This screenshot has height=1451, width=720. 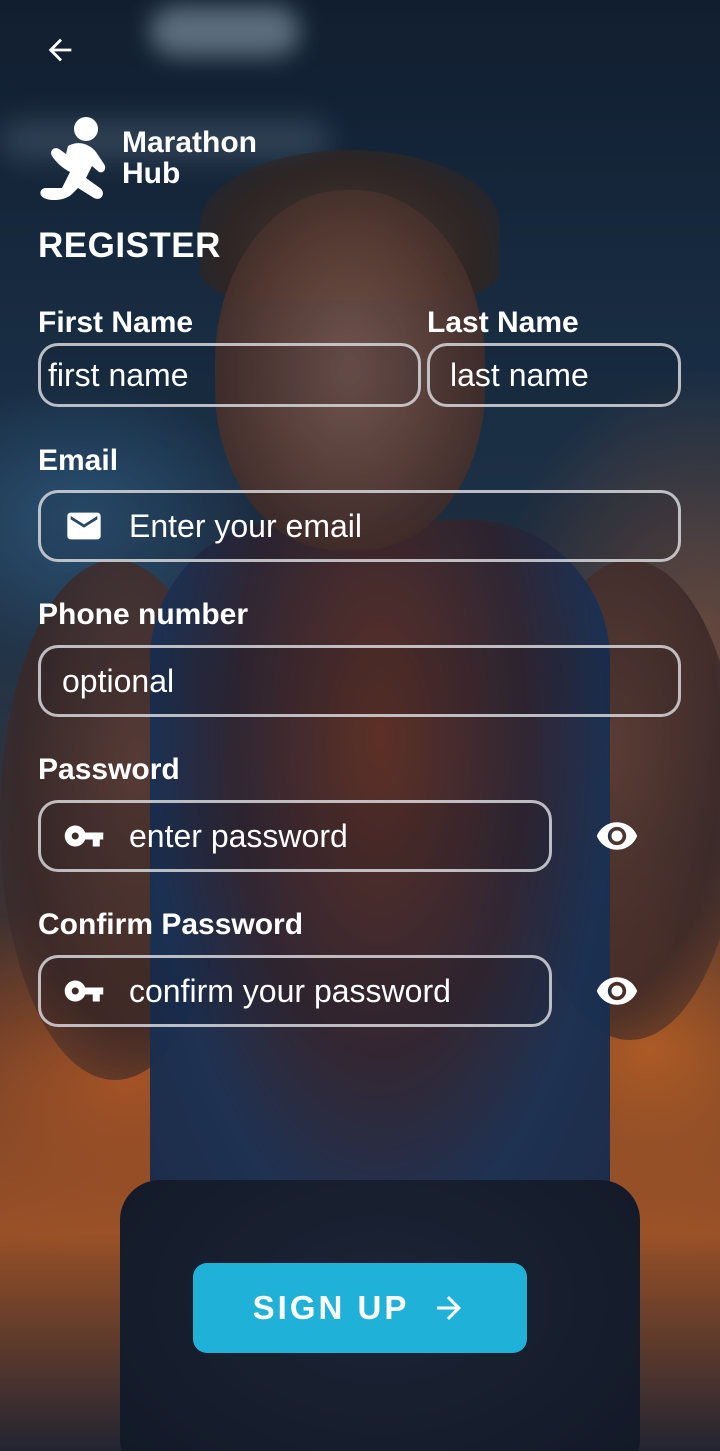 I want to click on app-logo: Marathon Hub, so click(x=147, y=158).